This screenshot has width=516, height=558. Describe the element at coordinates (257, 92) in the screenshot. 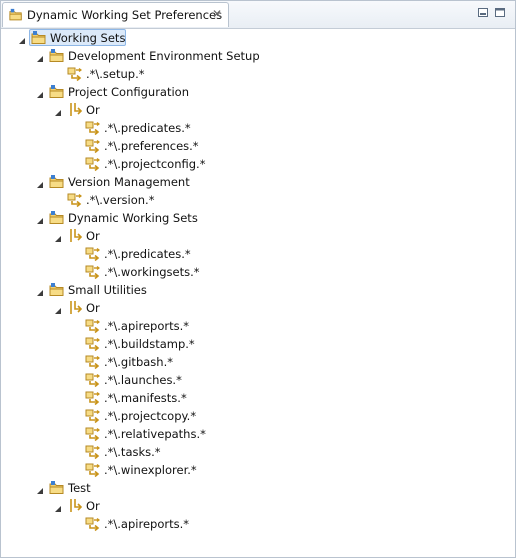

I see `tree-item: Project Configuration` at that location.